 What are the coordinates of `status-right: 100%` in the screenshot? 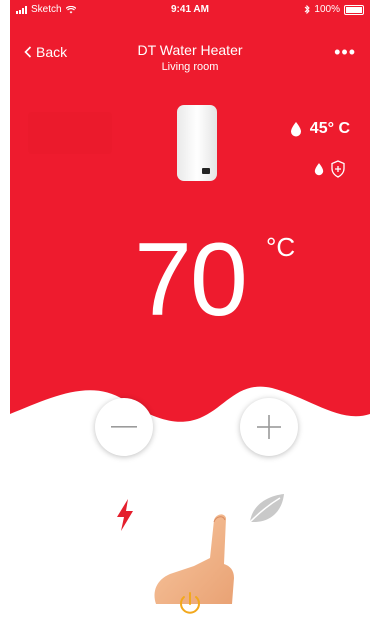 It's located at (334, 9).